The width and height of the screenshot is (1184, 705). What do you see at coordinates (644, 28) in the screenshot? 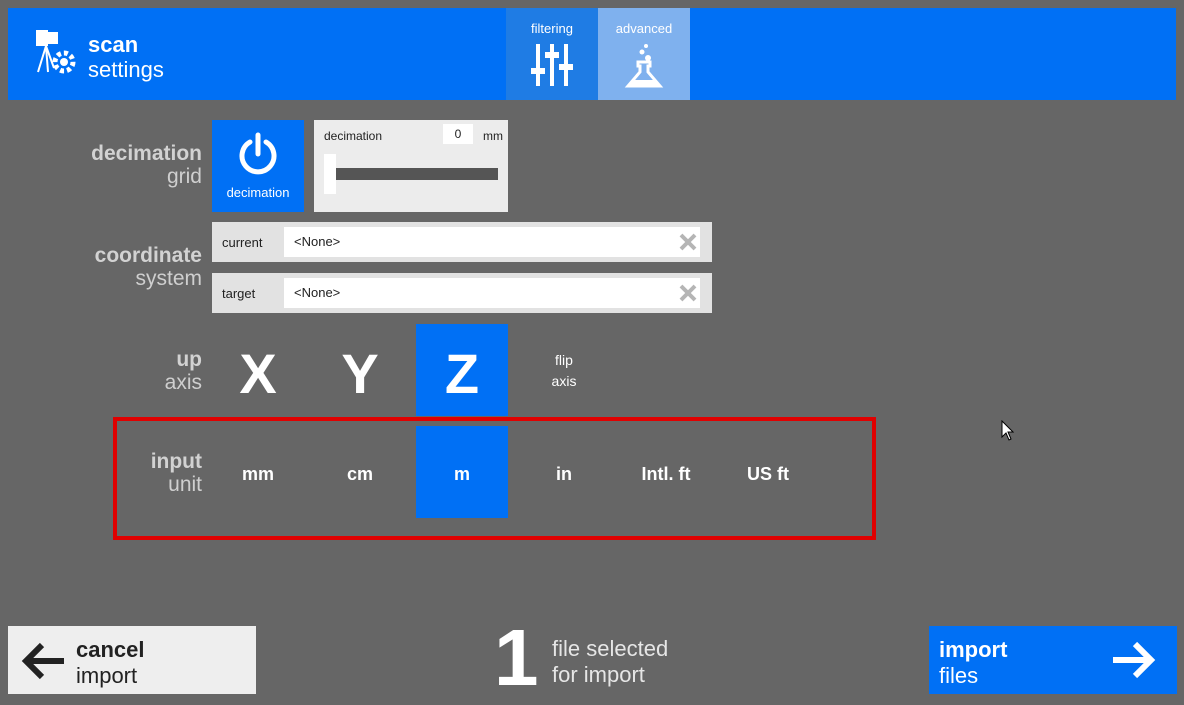
I see `tab-advanced-label: advanced` at bounding box center [644, 28].